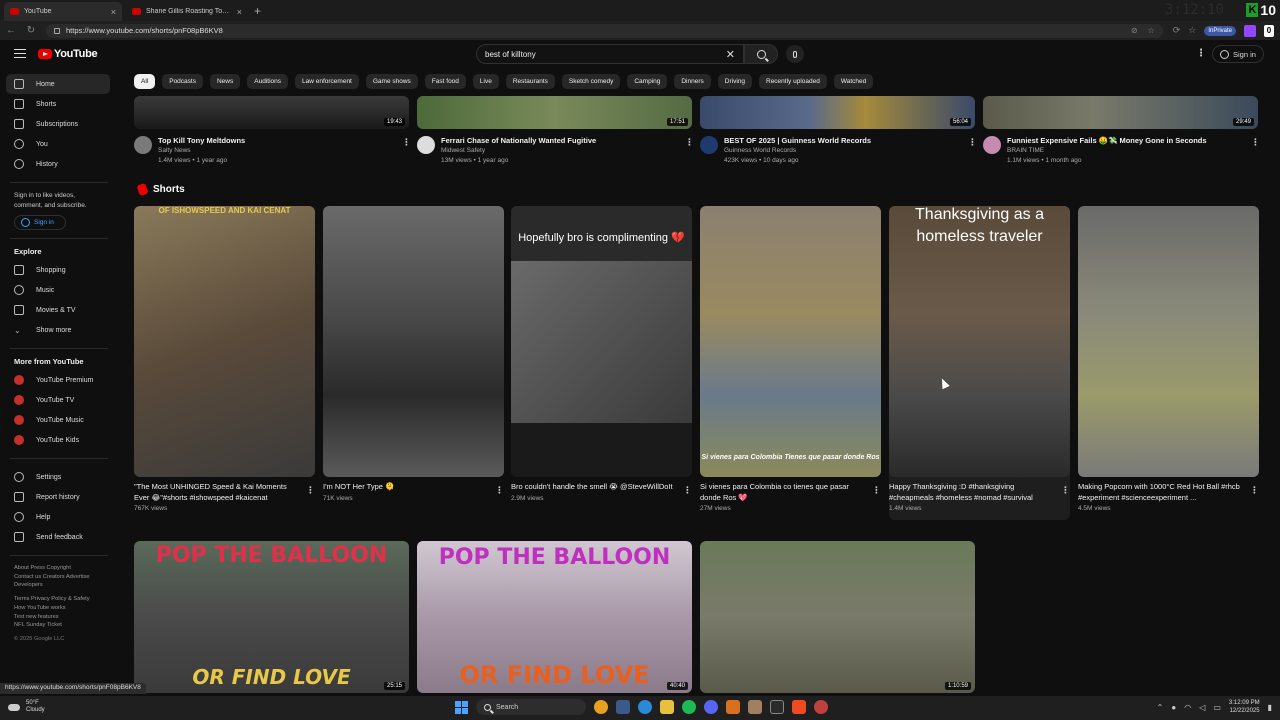 The width and height of the screenshot is (1280, 720). Describe the element at coordinates (667, 707) in the screenshot. I see `file-explorer-icon` at that location.